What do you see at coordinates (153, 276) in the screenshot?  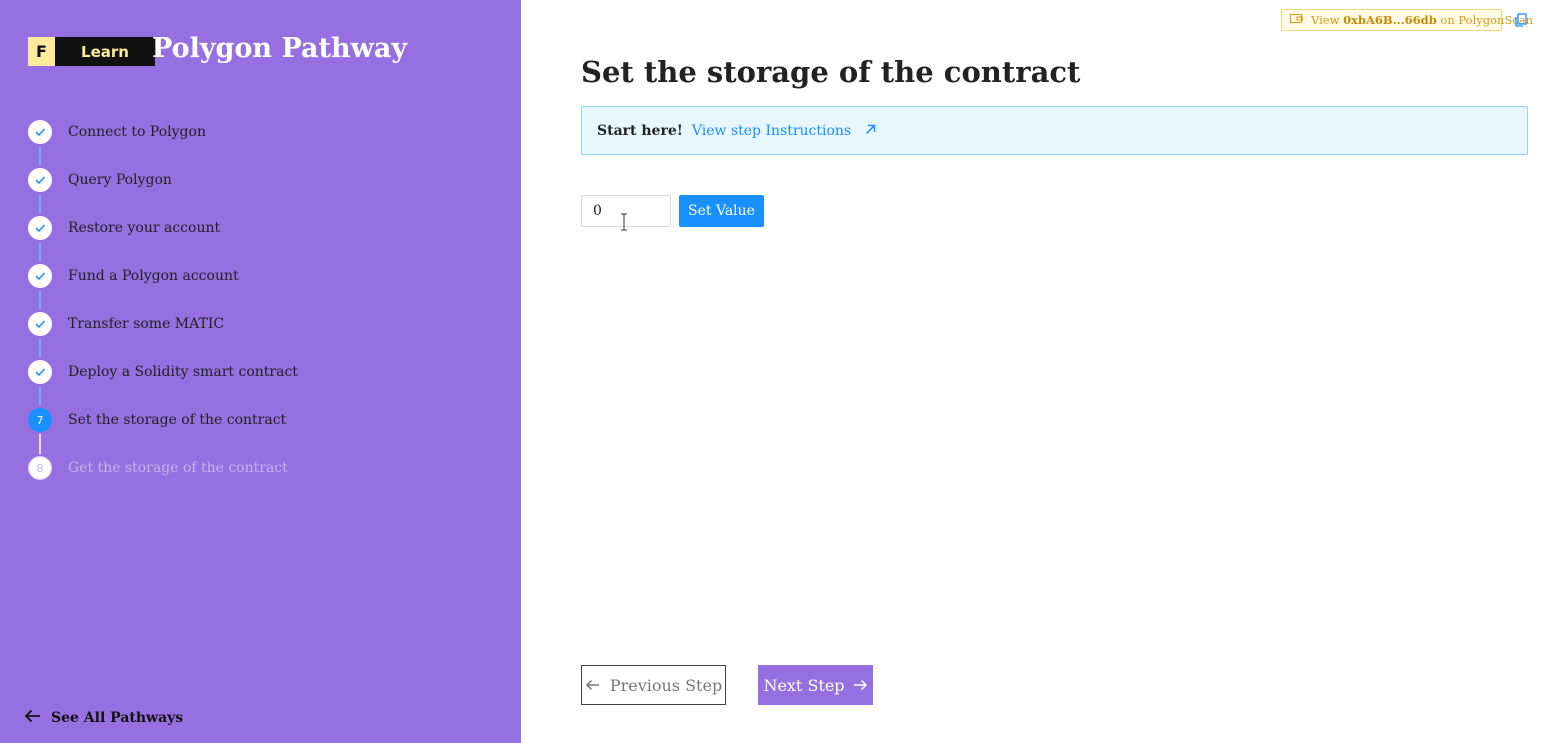 I see `step-label: Fund a Polygon account` at bounding box center [153, 276].